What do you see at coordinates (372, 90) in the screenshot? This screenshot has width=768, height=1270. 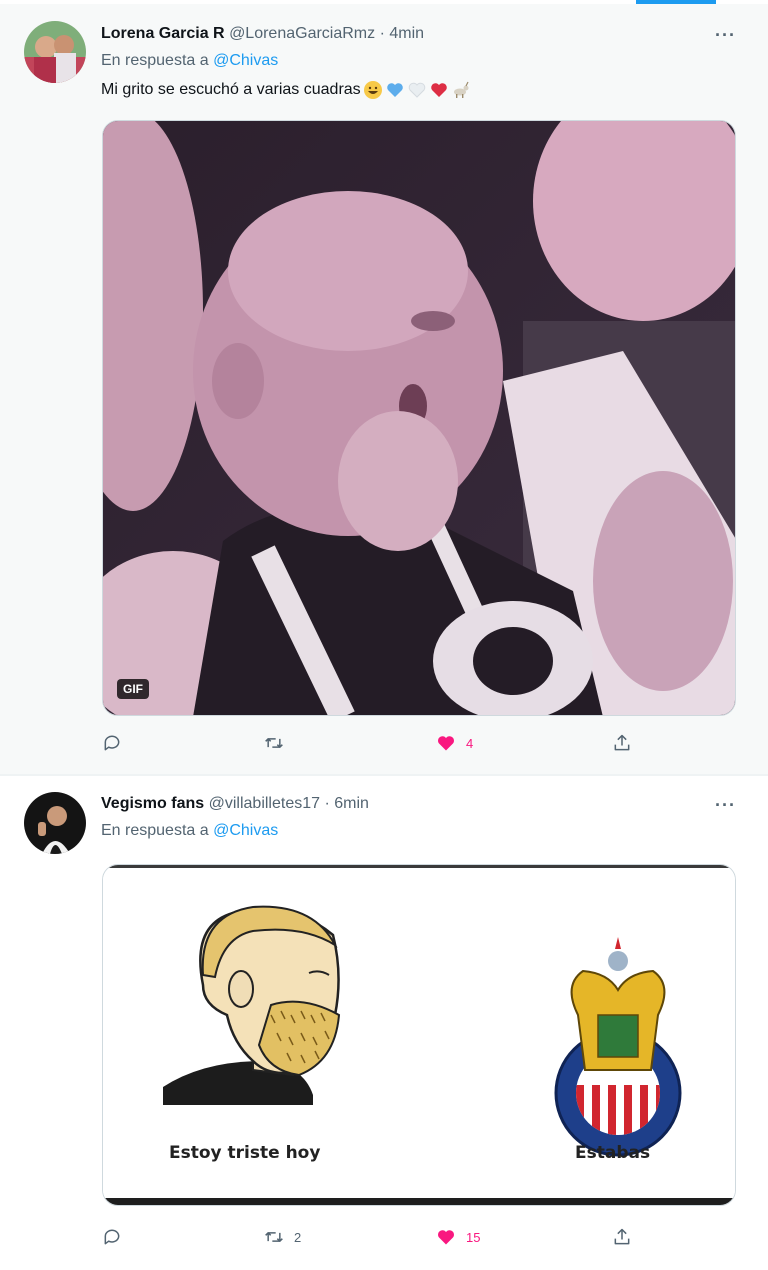 I see `grinning-face-emoji` at bounding box center [372, 90].